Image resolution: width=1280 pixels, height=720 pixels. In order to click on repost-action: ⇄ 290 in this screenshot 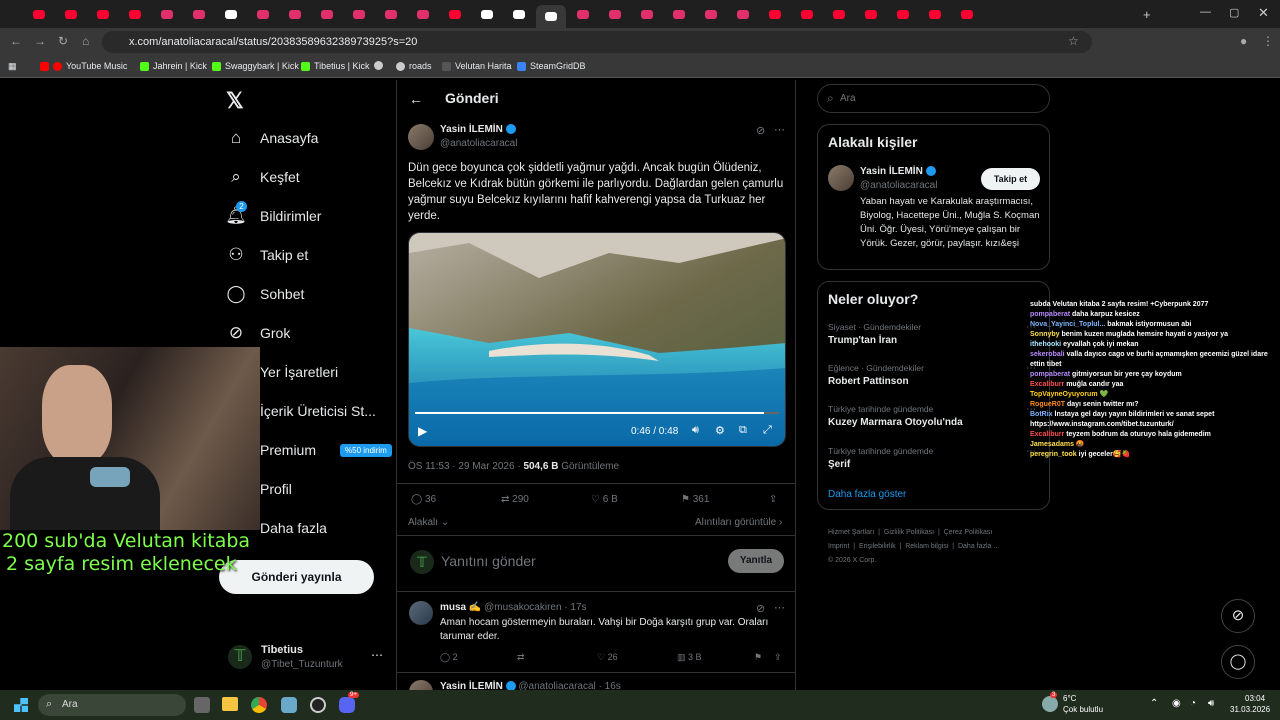, I will do `click(515, 499)`.